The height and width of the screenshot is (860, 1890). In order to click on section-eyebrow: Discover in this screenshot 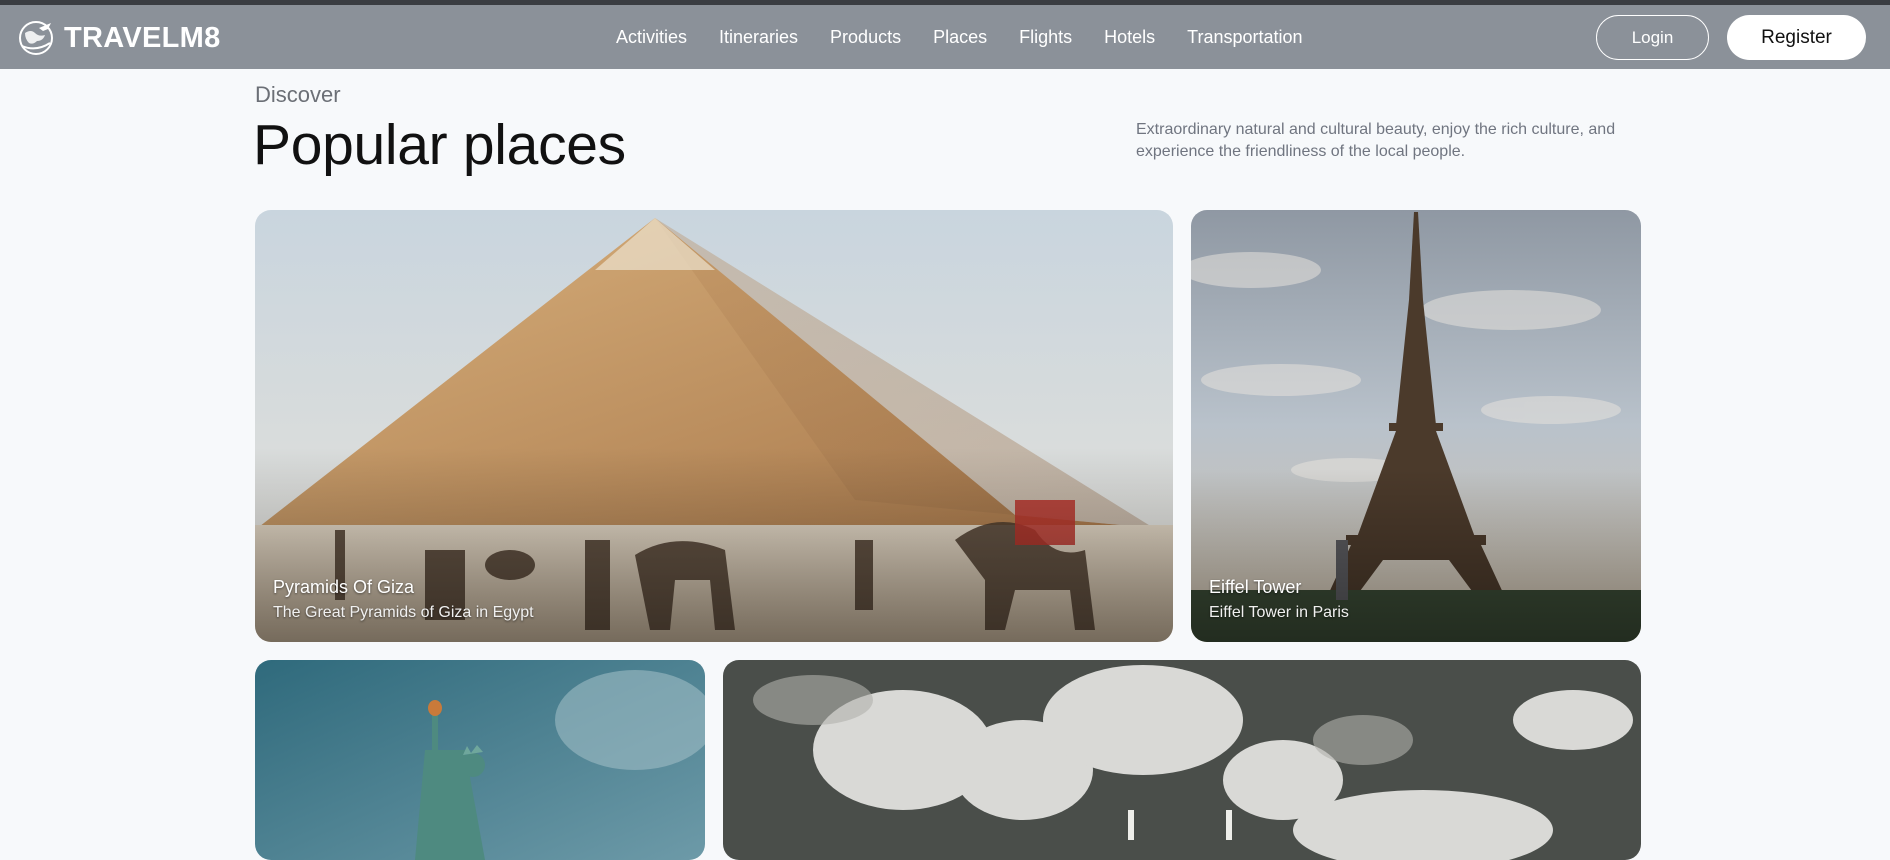, I will do `click(298, 94)`.